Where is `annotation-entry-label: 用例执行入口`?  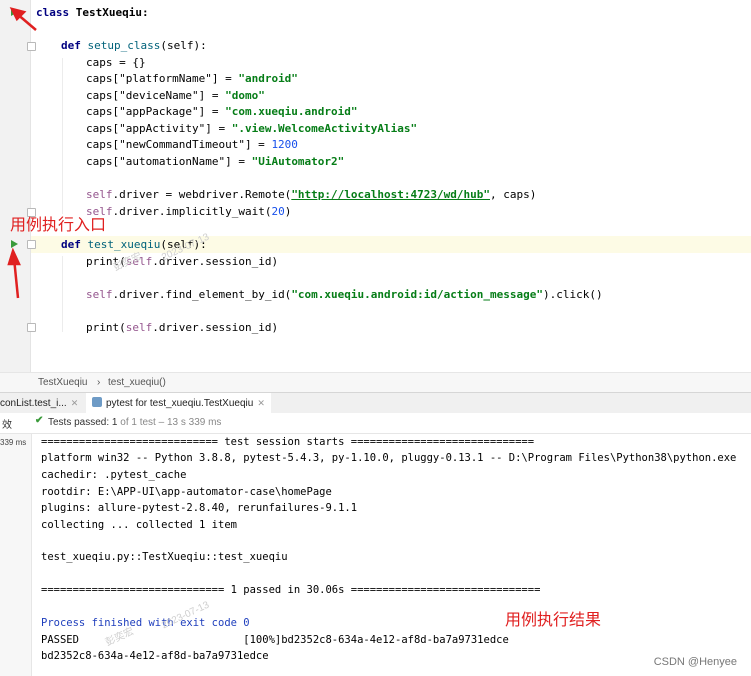 annotation-entry-label: 用例执行入口 is located at coordinates (58, 225).